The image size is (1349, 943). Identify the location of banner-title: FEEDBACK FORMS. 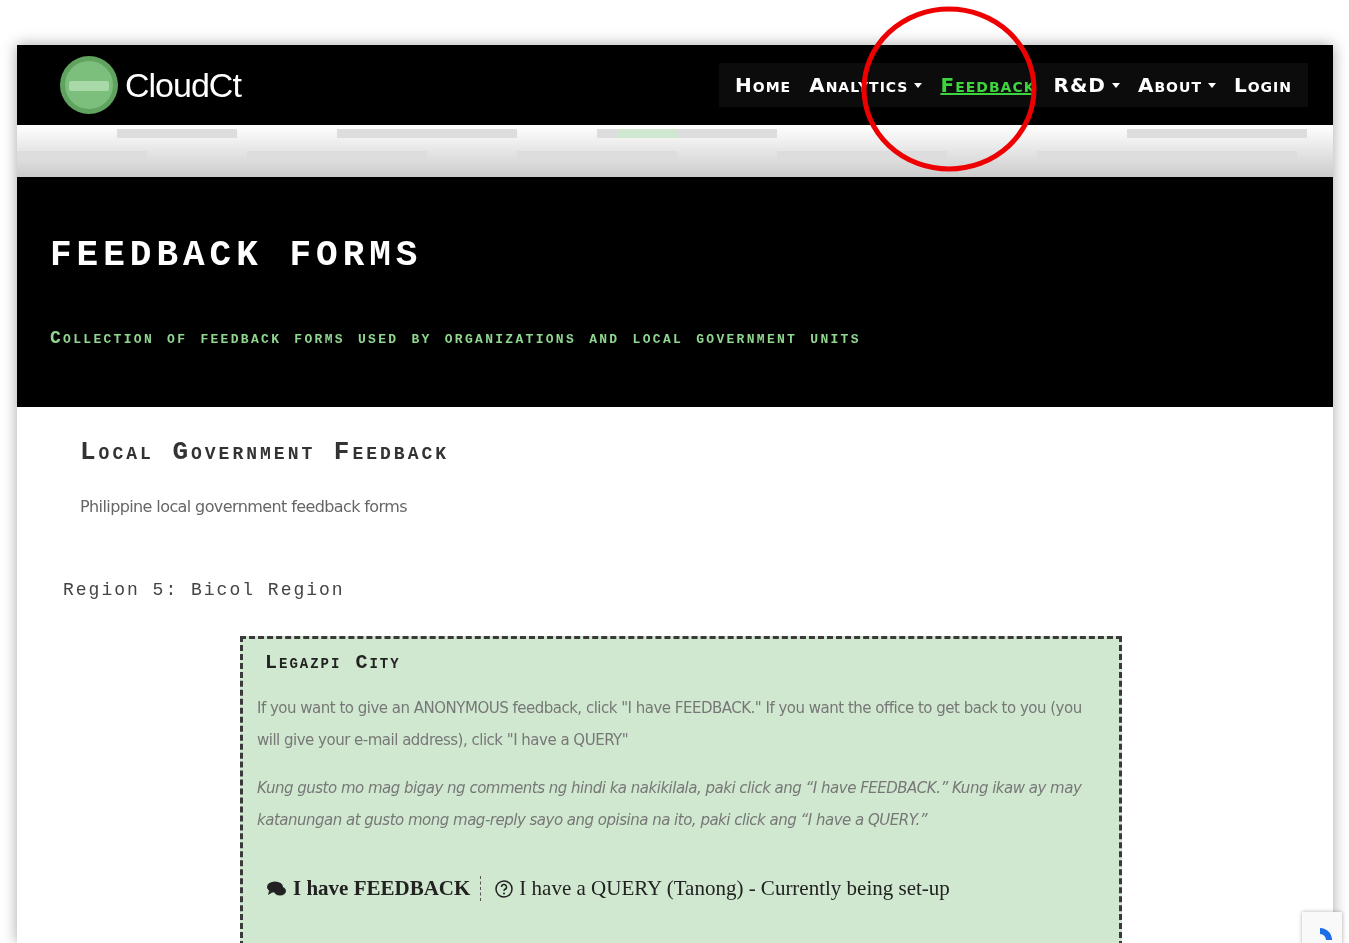
(237, 255).